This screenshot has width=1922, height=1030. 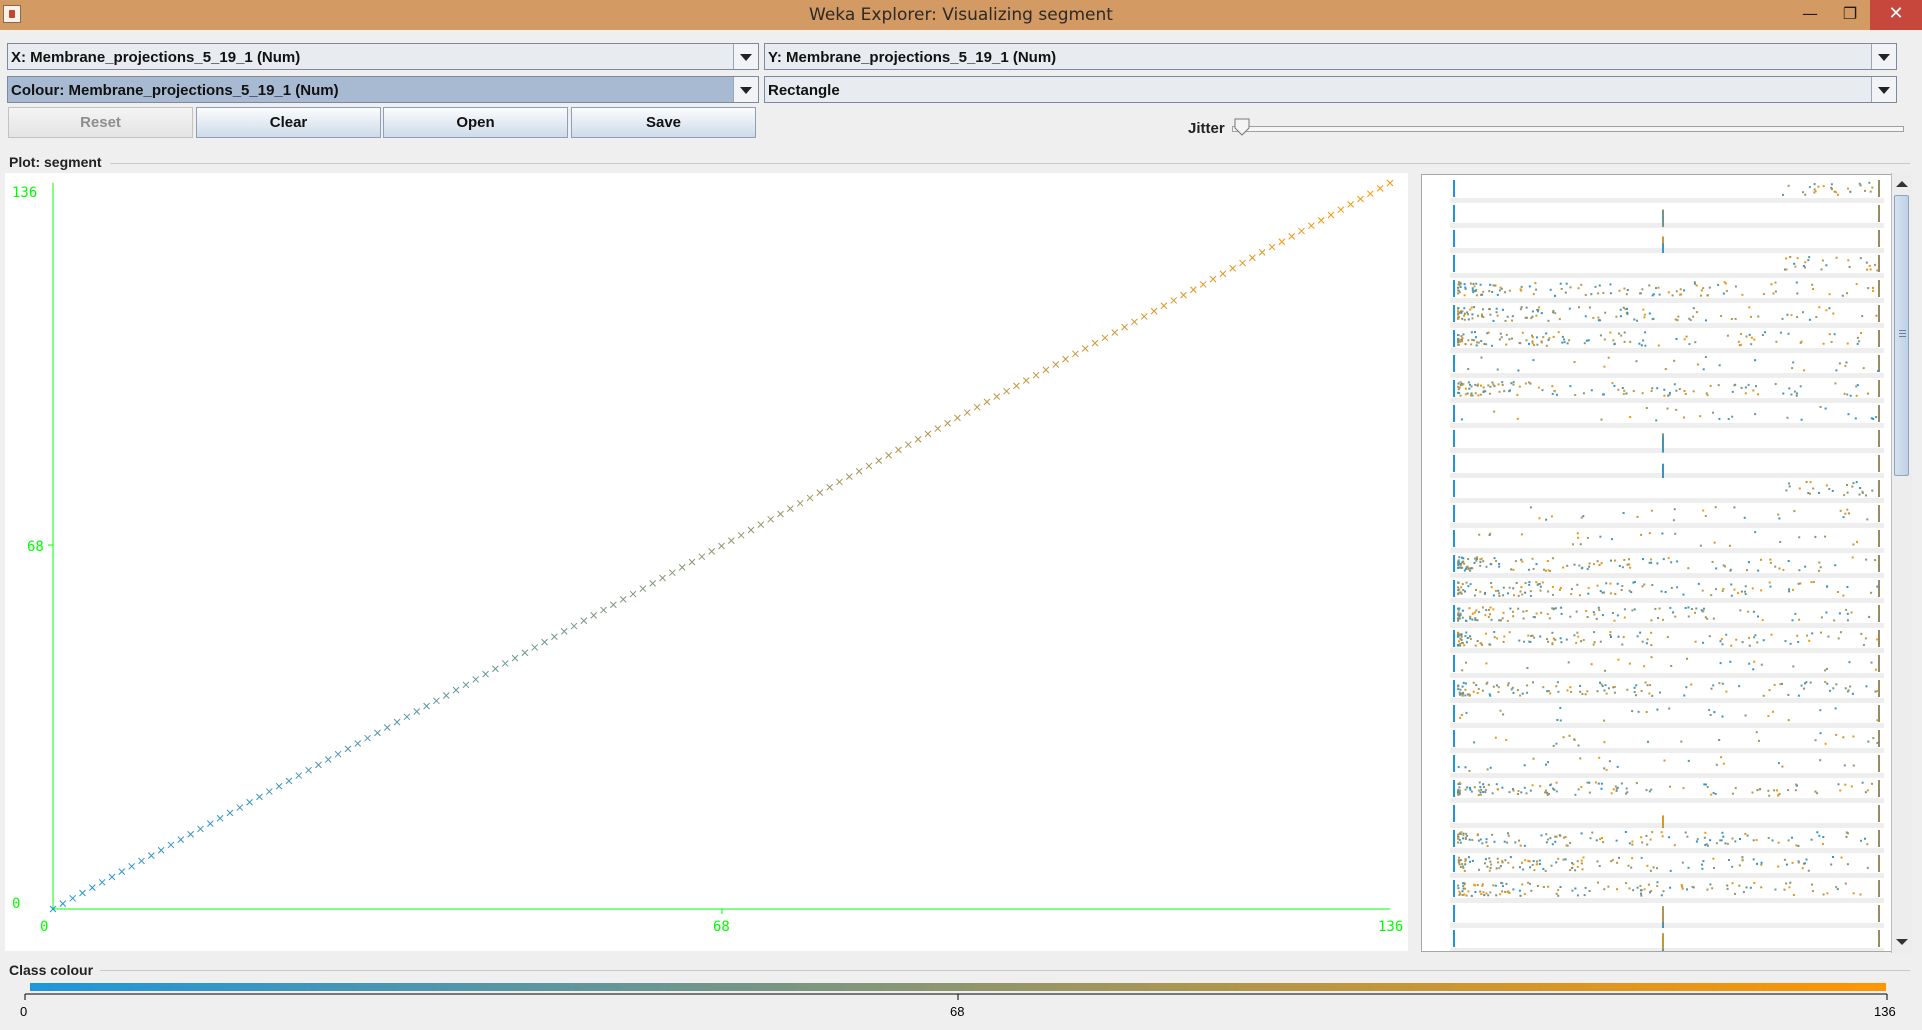 I want to click on maximize-button: ❐, so click(x=1850, y=15).